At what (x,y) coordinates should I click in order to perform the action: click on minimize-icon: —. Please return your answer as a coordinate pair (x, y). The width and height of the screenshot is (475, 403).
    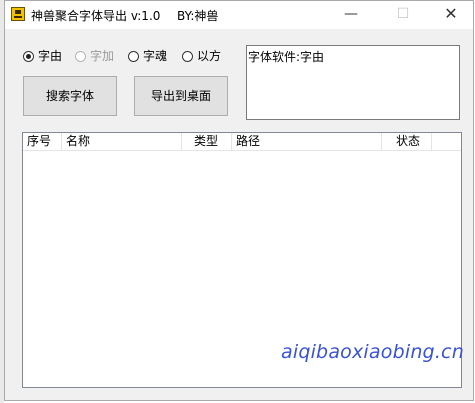
    Looking at the image, I should click on (351, 14).